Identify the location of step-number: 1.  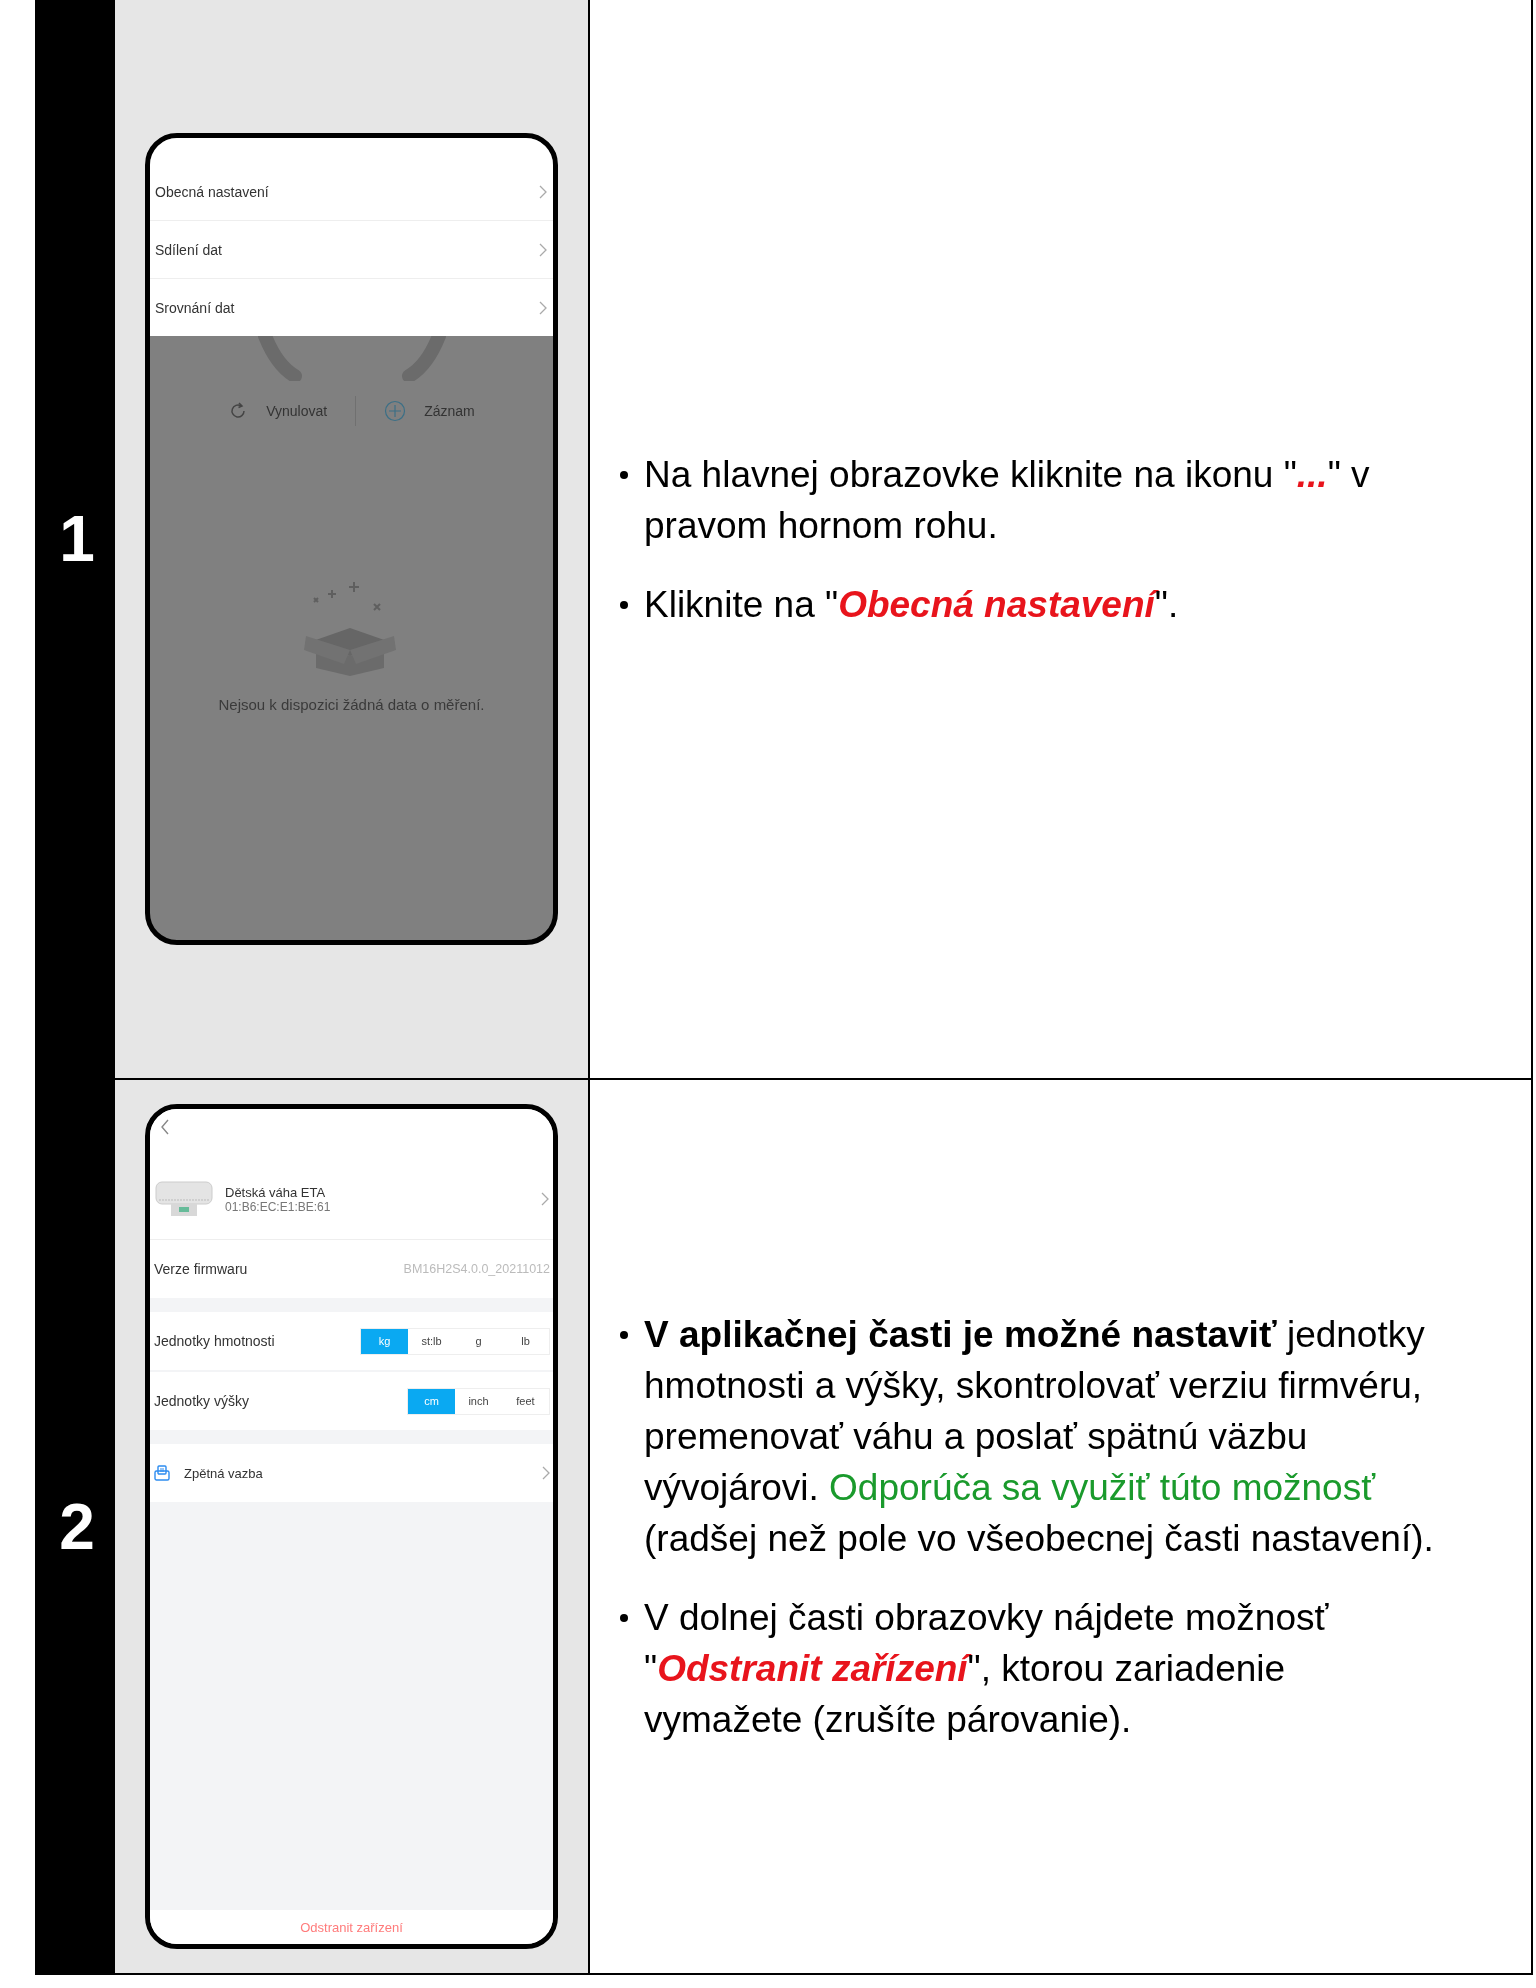
(77, 539).